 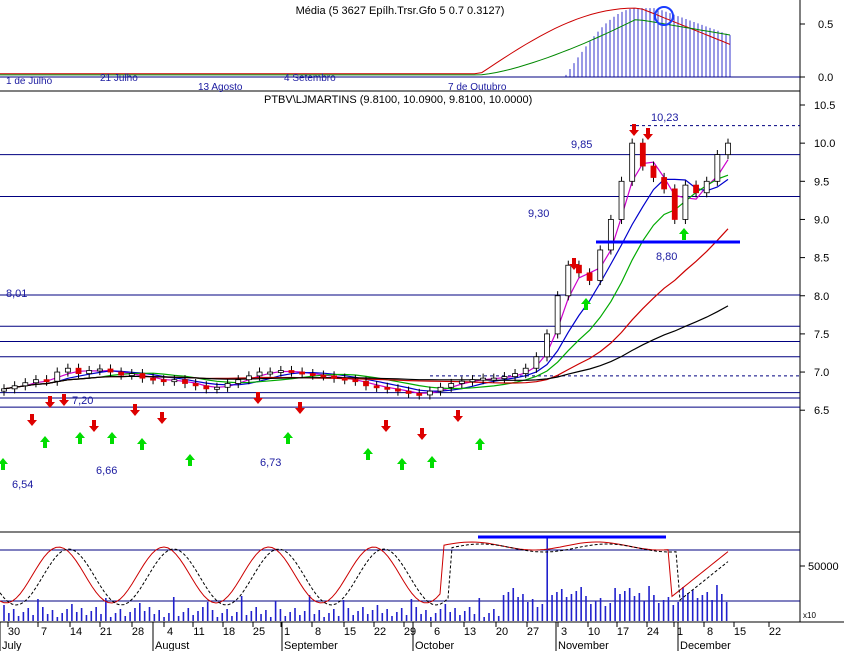 I want to click on x-tick-label-3: 21, so click(x=106, y=632).